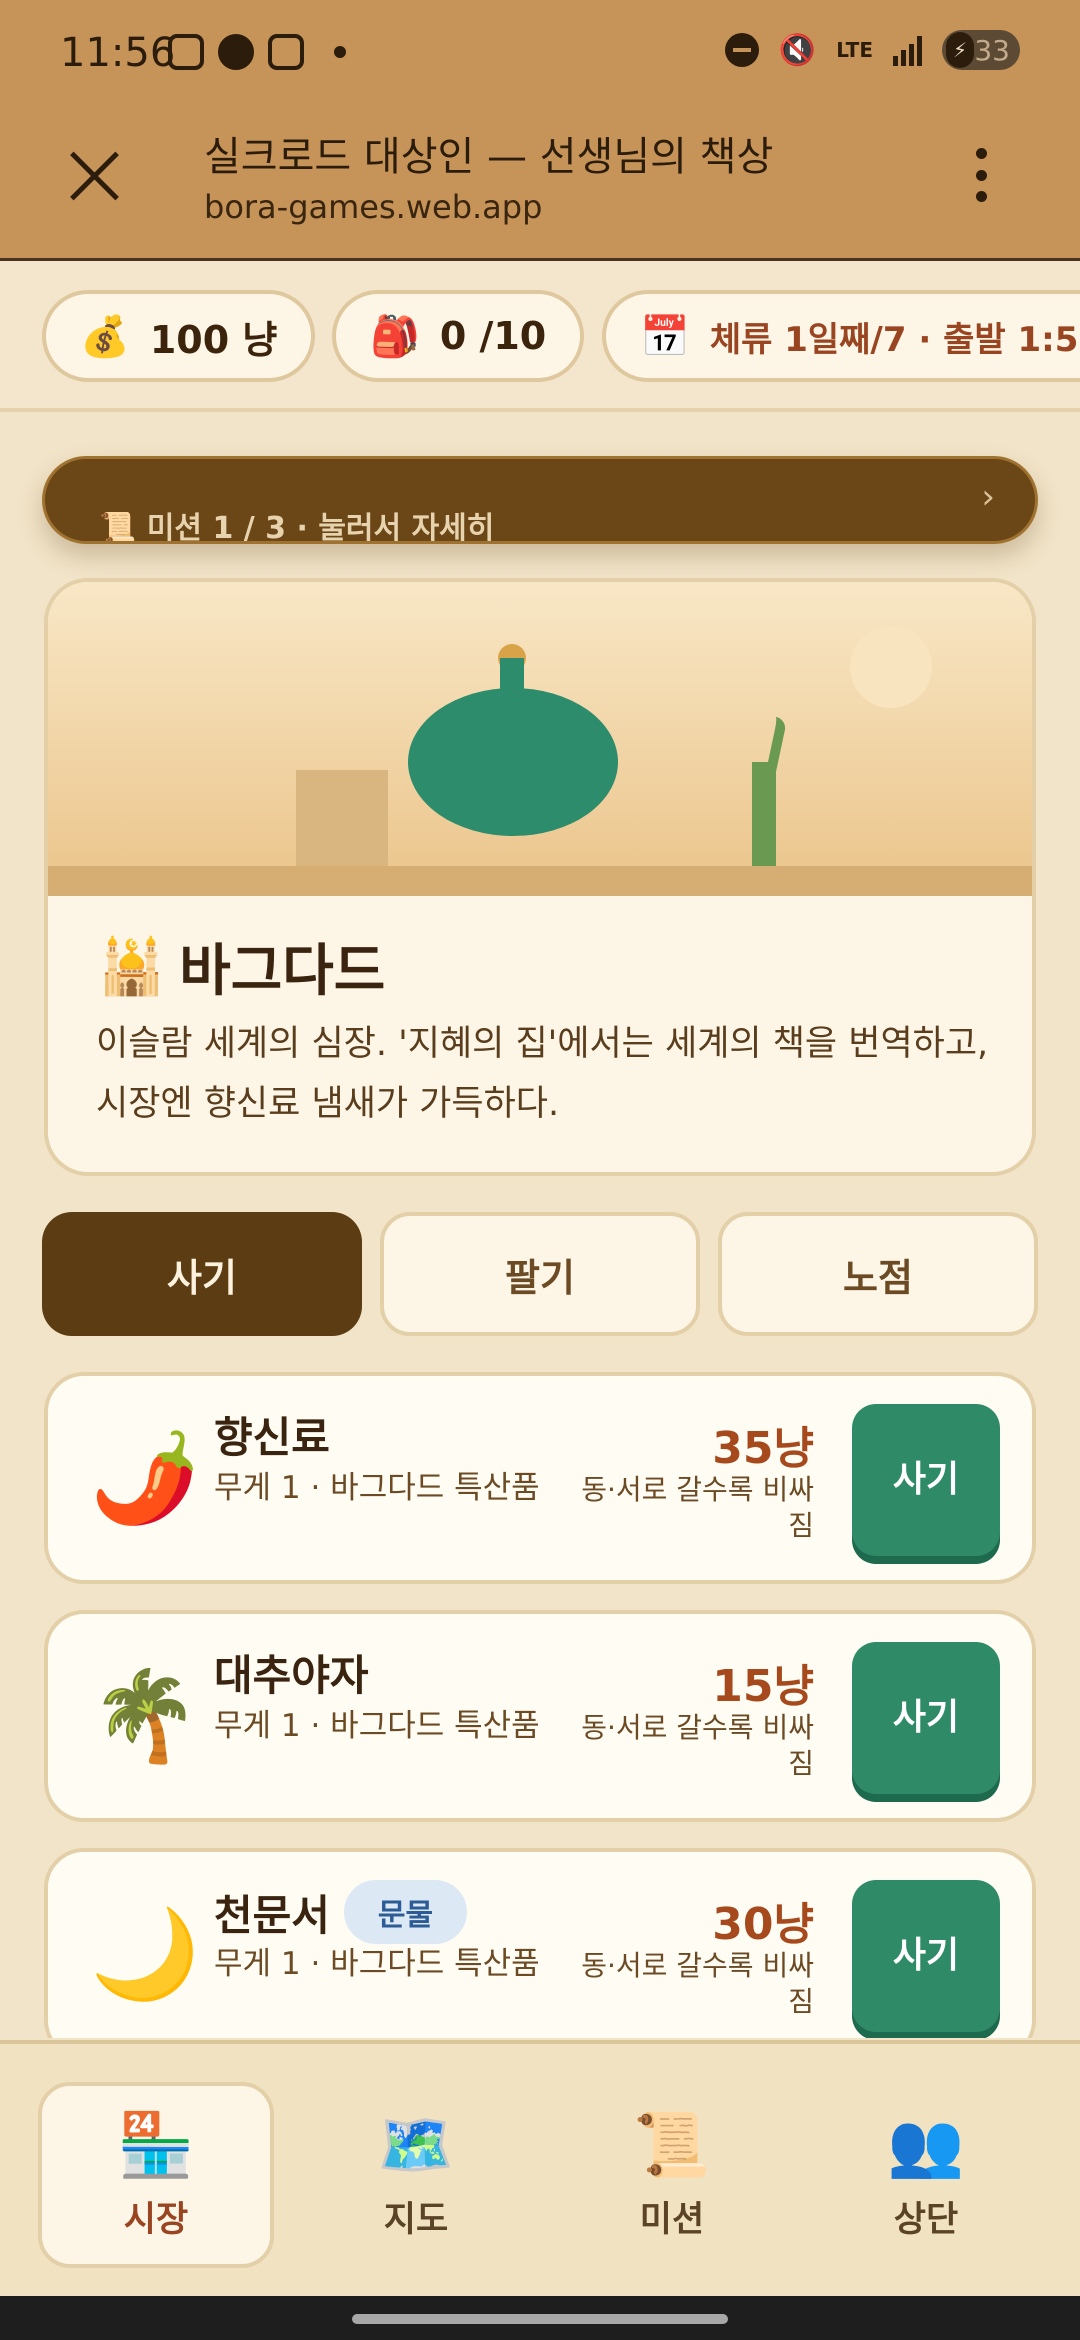 This screenshot has height=2340, width=1080. I want to click on item-name: 향신료, so click(272, 1434).